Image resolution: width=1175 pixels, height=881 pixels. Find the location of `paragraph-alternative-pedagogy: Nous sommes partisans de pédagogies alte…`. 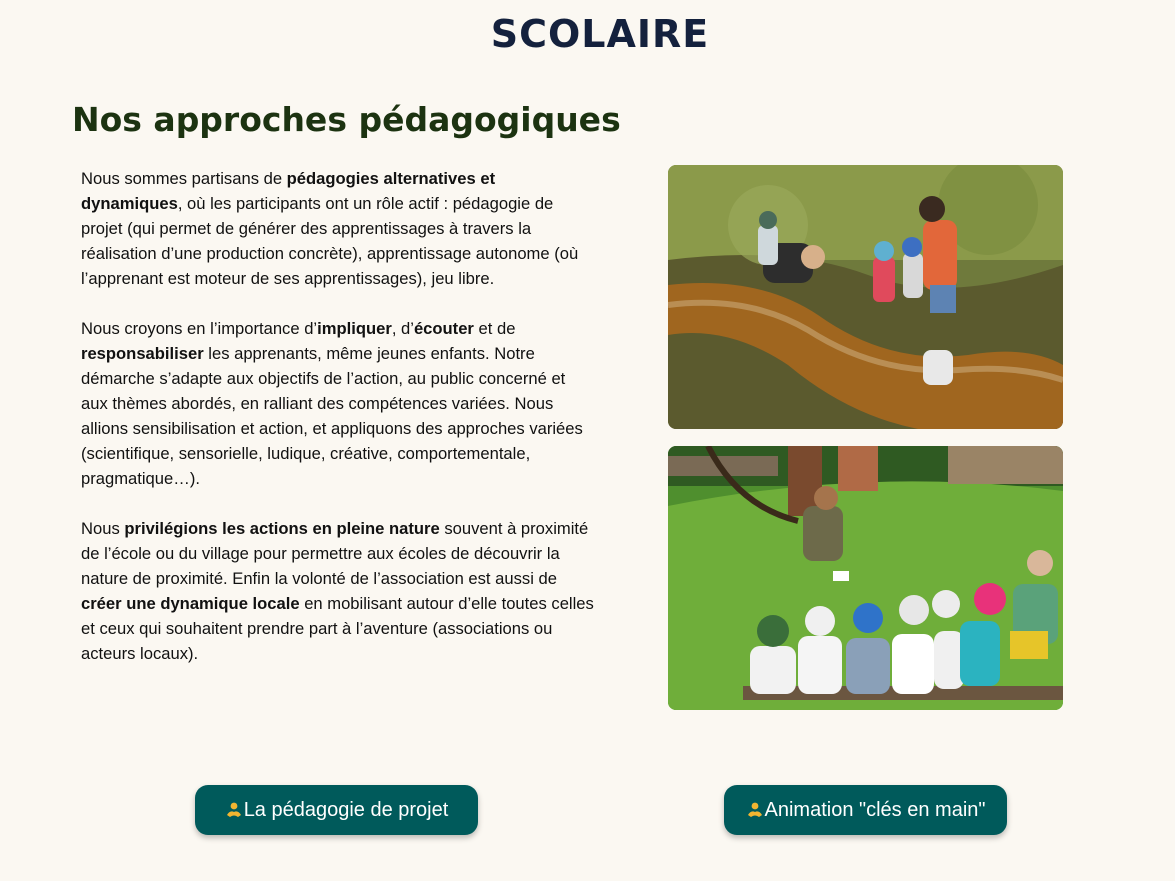

paragraph-alternative-pedagogy: Nous sommes partisans de pédagogies alte… is located at coordinates (330, 228).